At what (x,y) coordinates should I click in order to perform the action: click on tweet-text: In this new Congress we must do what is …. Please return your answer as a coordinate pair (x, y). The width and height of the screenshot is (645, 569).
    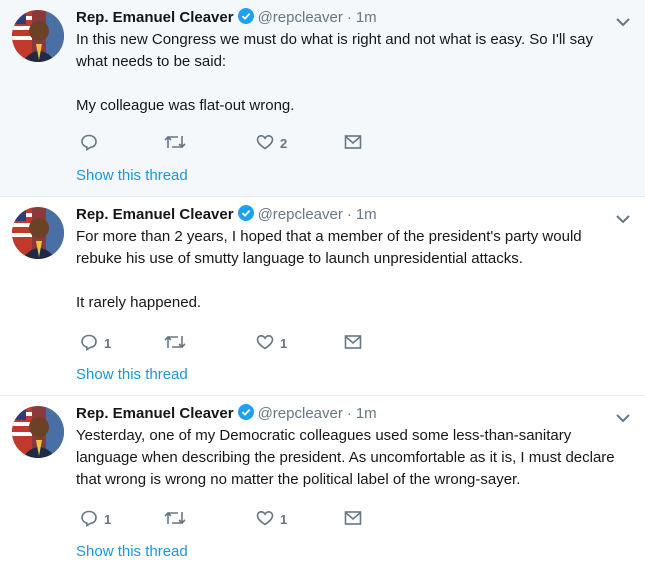
    Looking at the image, I should click on (353, 73).